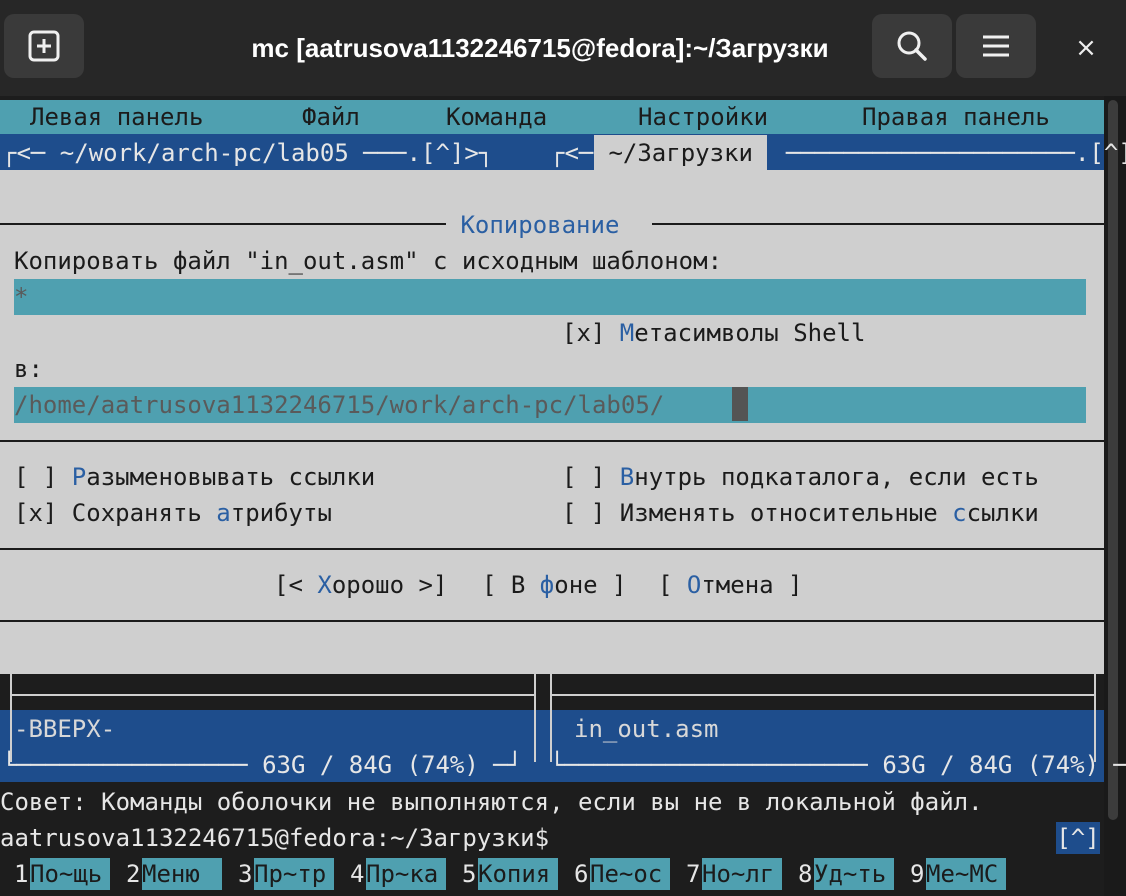  What do you see at coordinates (854, 874) in the screenshot?
I see `fkey-delete: Уд~ть` at bounding box center [854, 874].